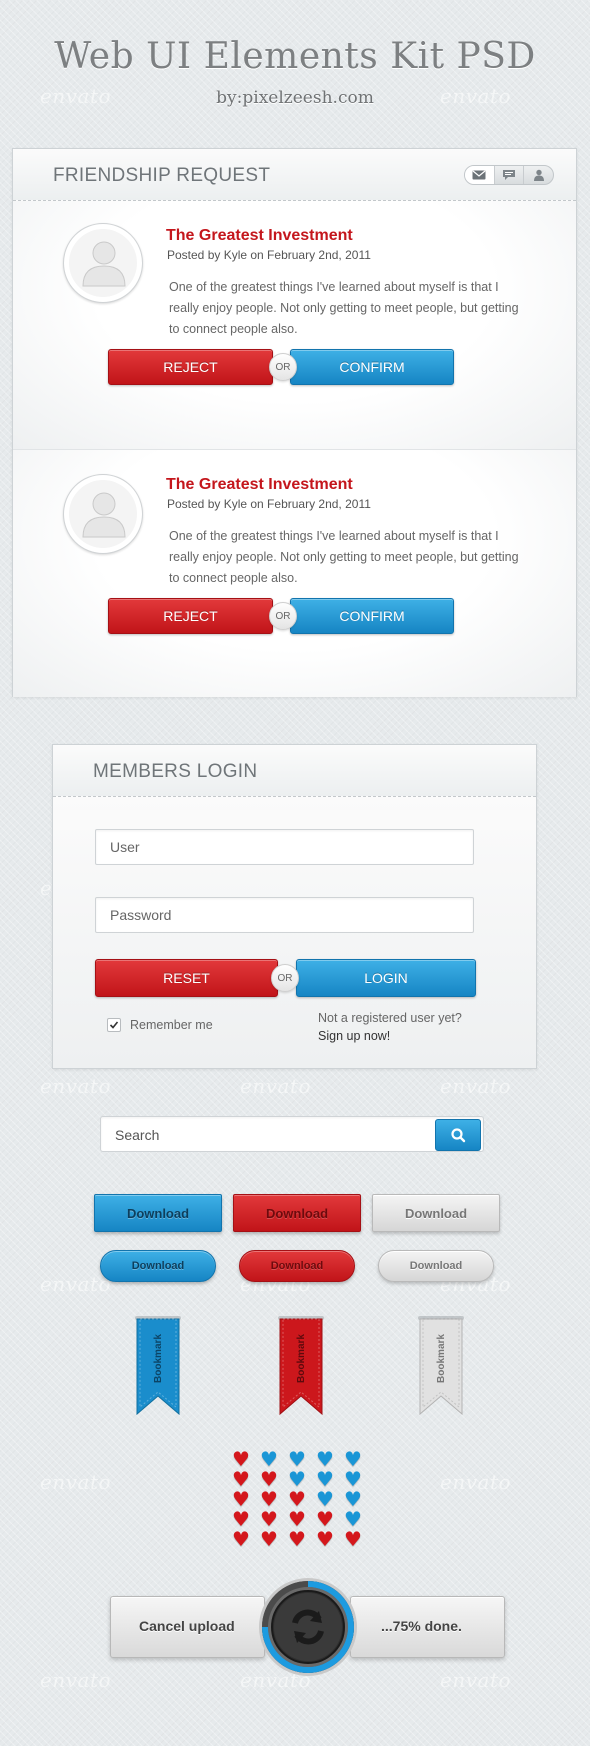 The width and height of the screenshot is (590, 1746). Describe the element at coordinates (294, 771) in the screenshot. I see `panel-header: MEMBERS LOGIN` at that location.